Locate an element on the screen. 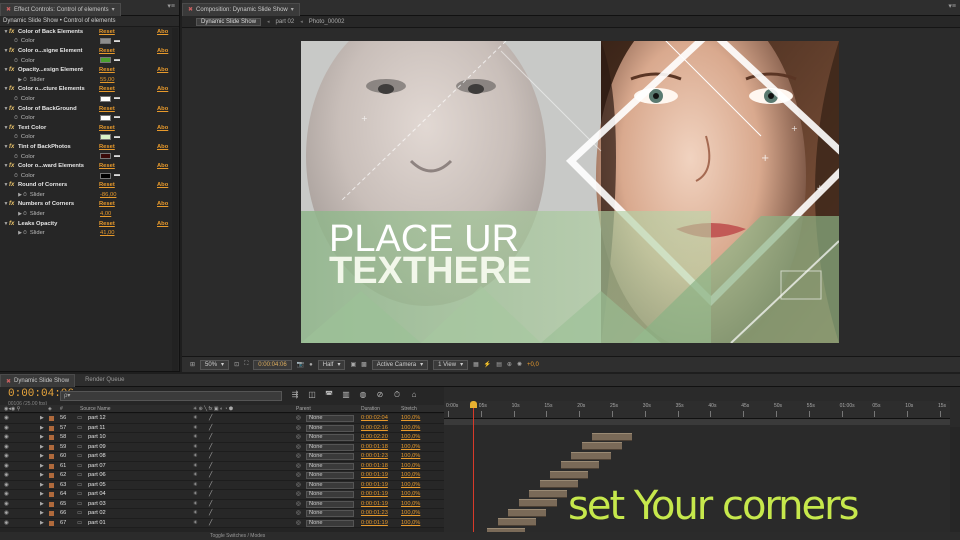 Image resolution: width=960 pixels, height=540 pixels. exposure-value: +0,0 is located at coordinates (533, 365).